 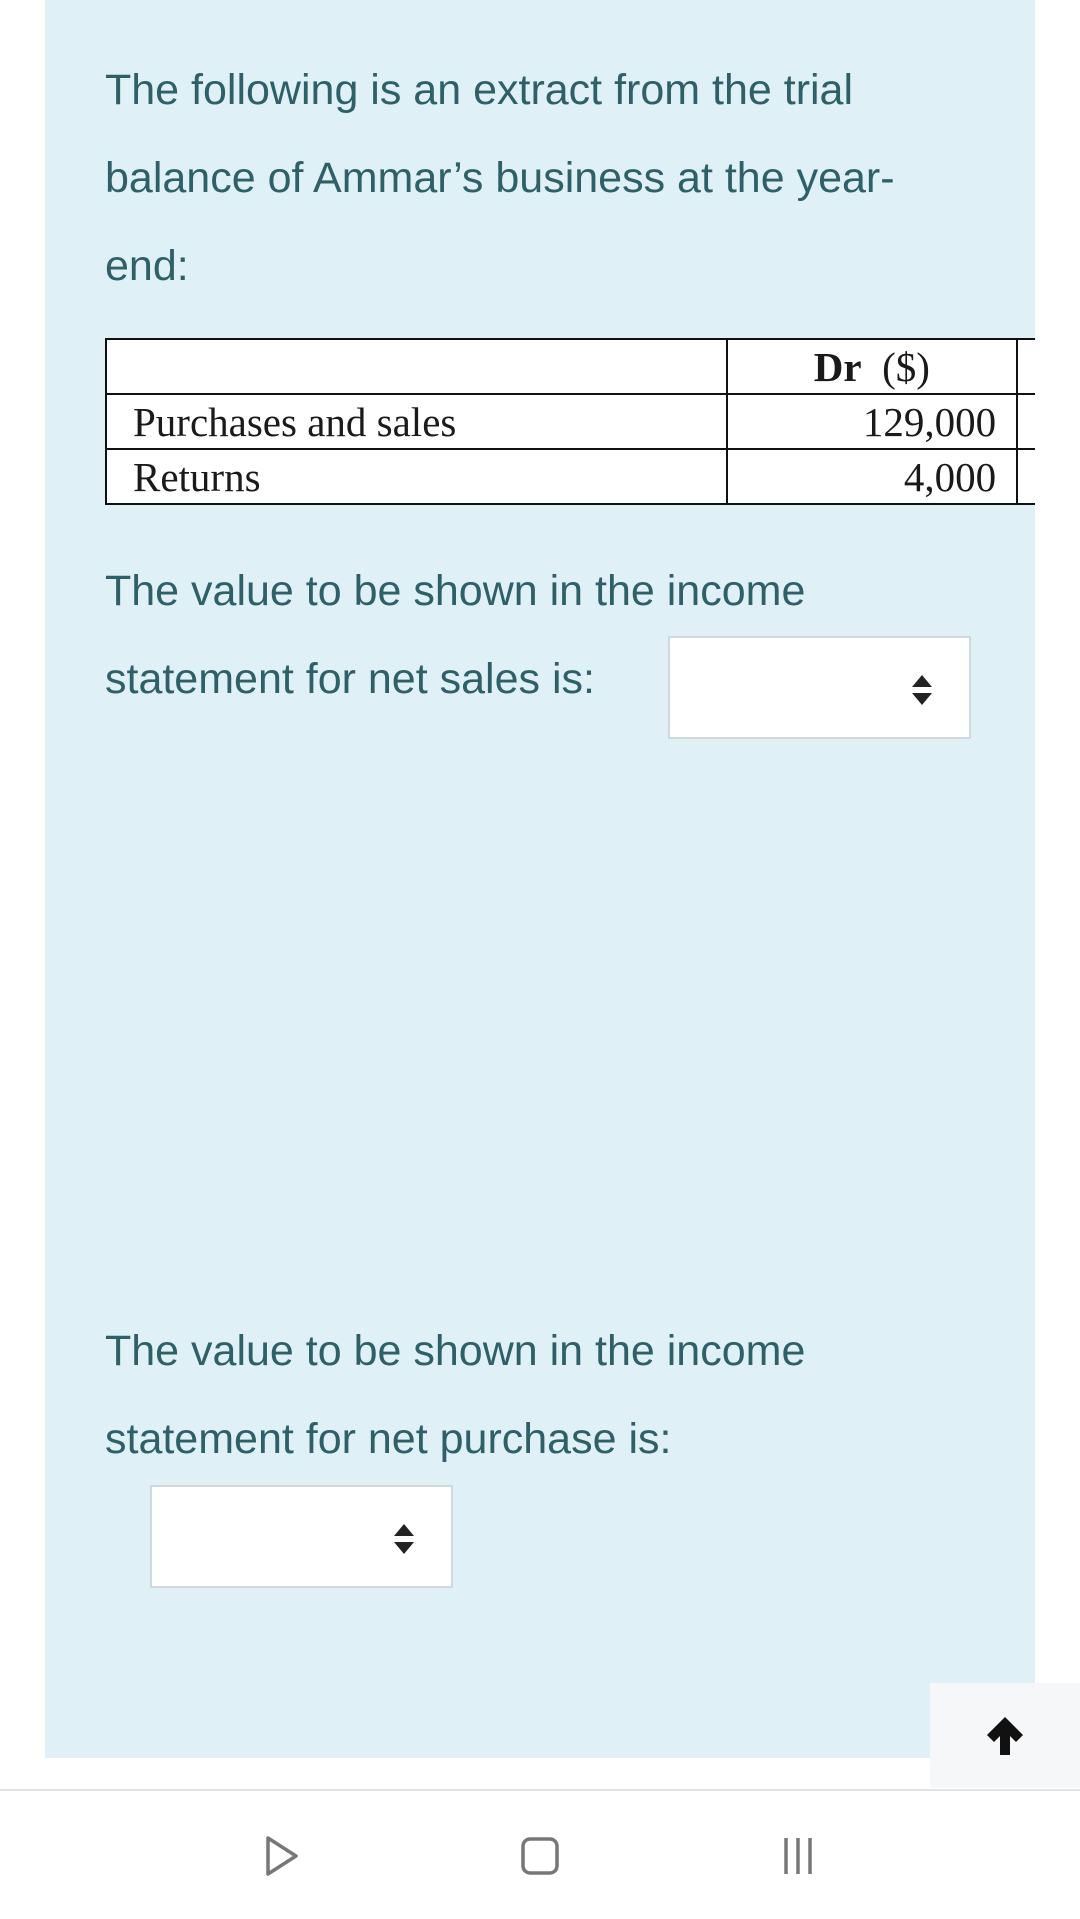 What do you see at coordinates (872, 421) in the screenshot?
I see `row-dr-value: 129,000` at bounding box center [872, 421].